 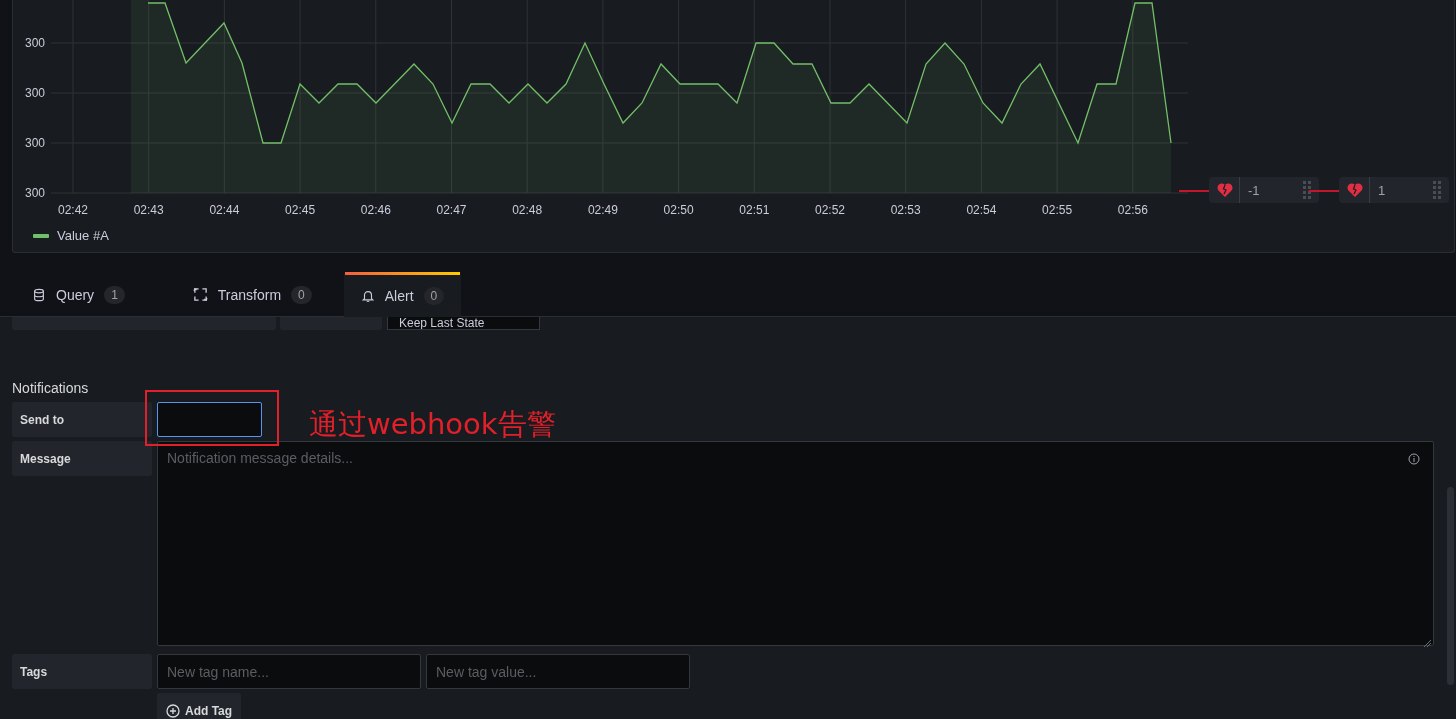 I want to click on tab: Query 1, so click(x=78, y=294).